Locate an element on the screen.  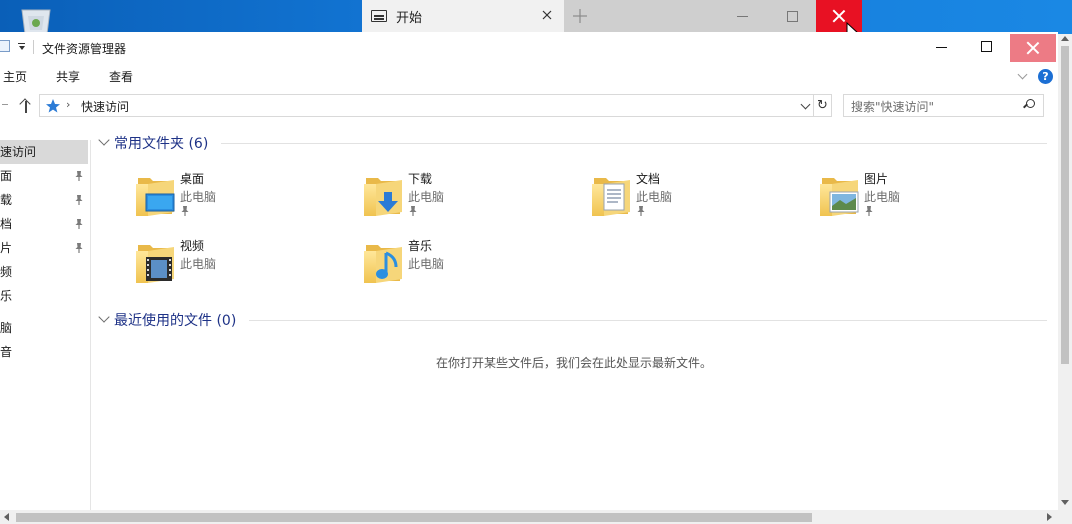
recent-files-header: 最近使用的文件 (0) is located at coordinates (572, 320).